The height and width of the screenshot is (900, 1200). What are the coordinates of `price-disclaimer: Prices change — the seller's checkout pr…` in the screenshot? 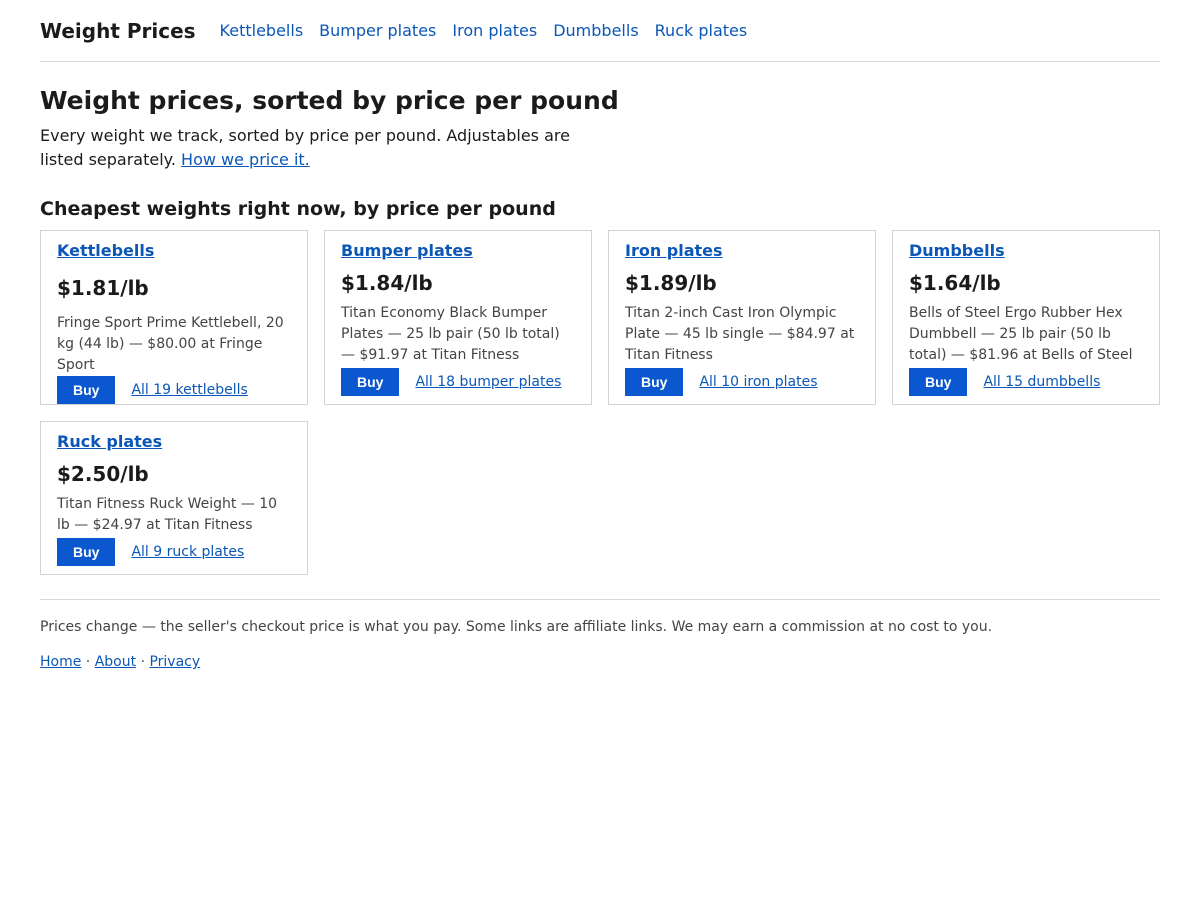 It's located at (516, 627).